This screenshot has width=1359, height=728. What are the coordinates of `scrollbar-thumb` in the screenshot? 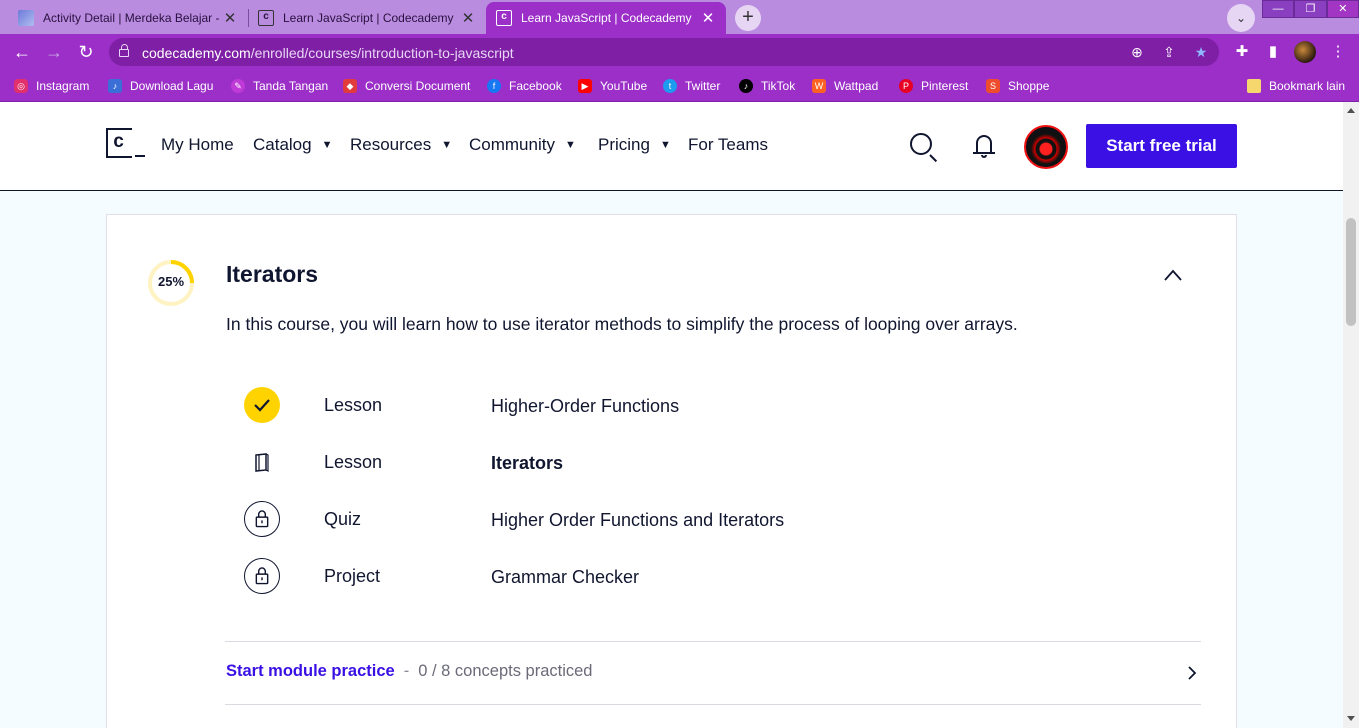 It's located at (1351, 272).